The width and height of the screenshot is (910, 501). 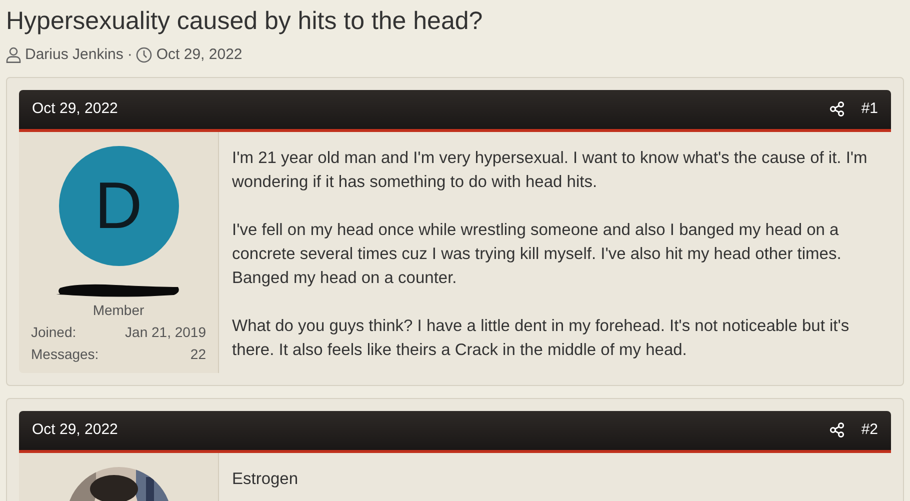 I want to click on stat-value: 22, so click(x=198, y=354).